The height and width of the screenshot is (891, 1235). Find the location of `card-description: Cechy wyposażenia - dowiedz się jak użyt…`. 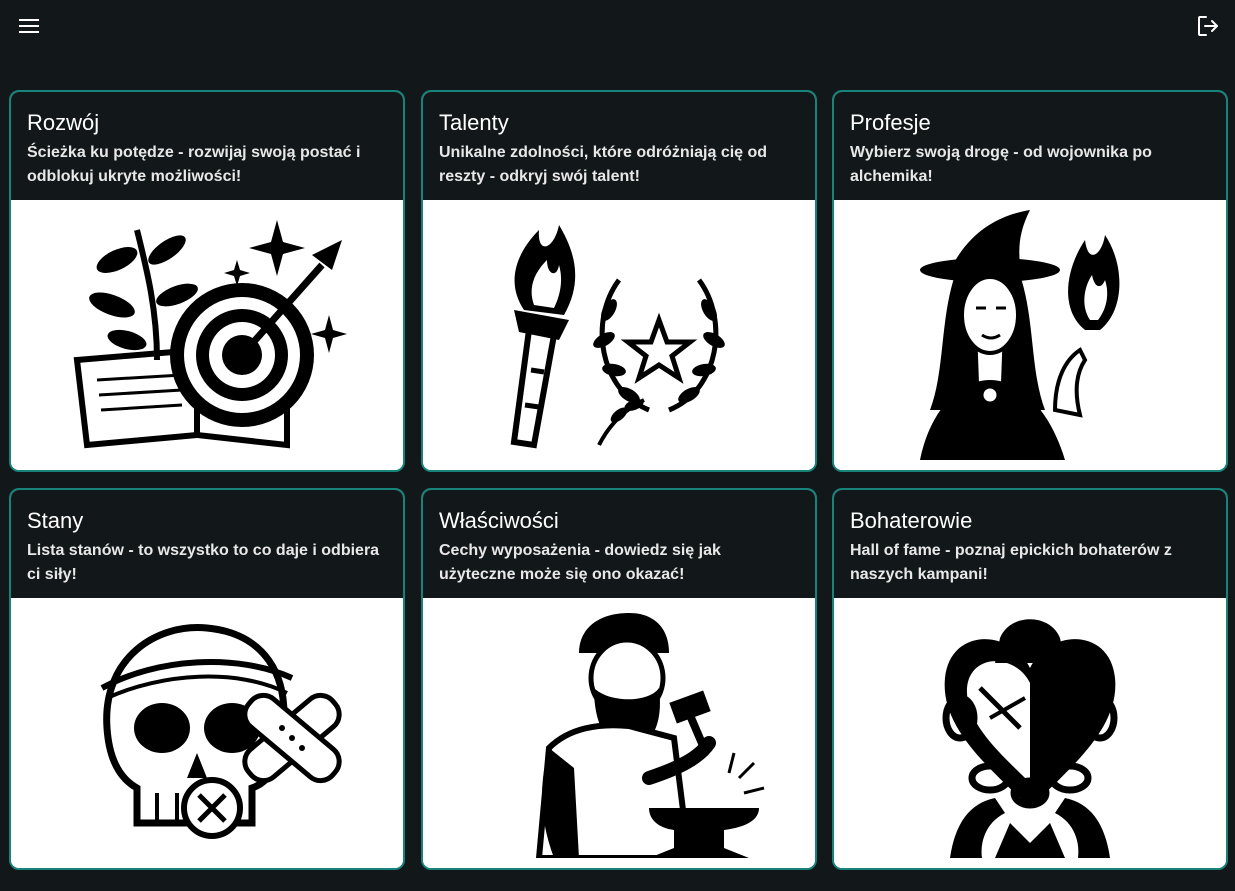

card-description: Cechy wyposażenia - dowiedz się jak użyt… is located at coordinates (580, 562).